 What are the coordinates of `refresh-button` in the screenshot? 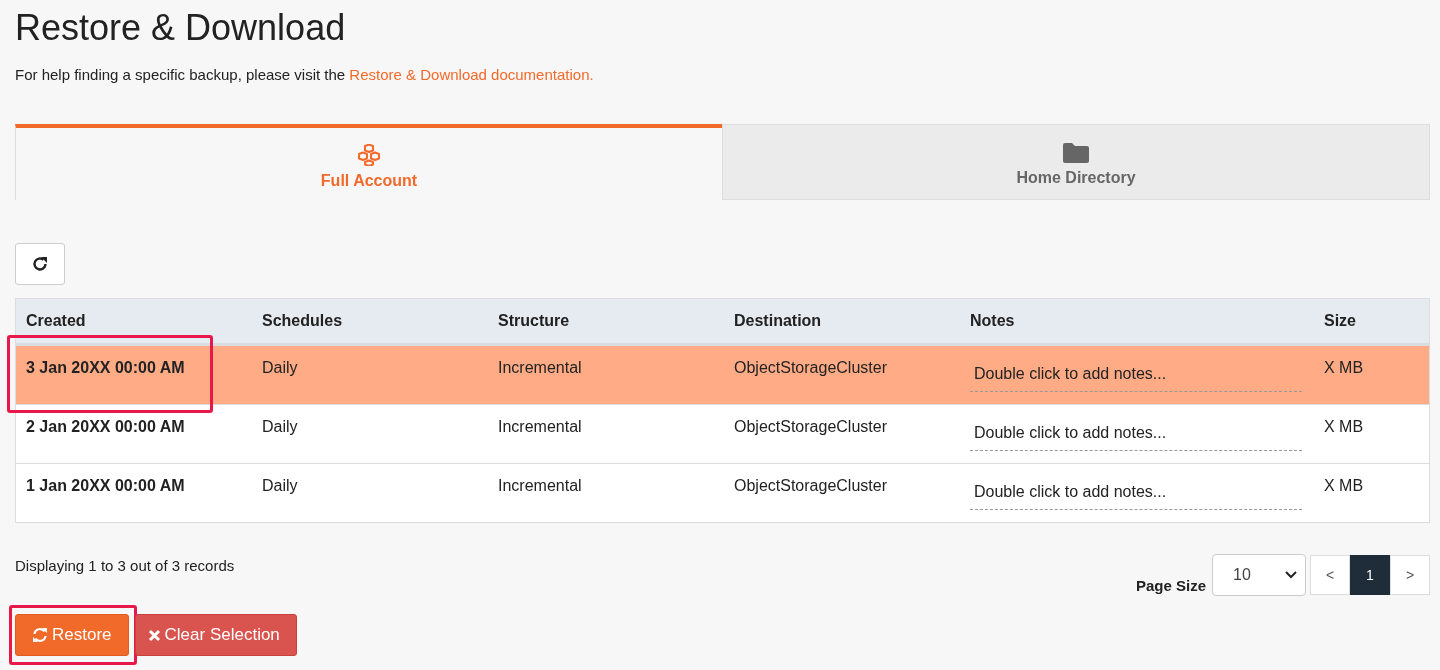 It's located at (40, 264).